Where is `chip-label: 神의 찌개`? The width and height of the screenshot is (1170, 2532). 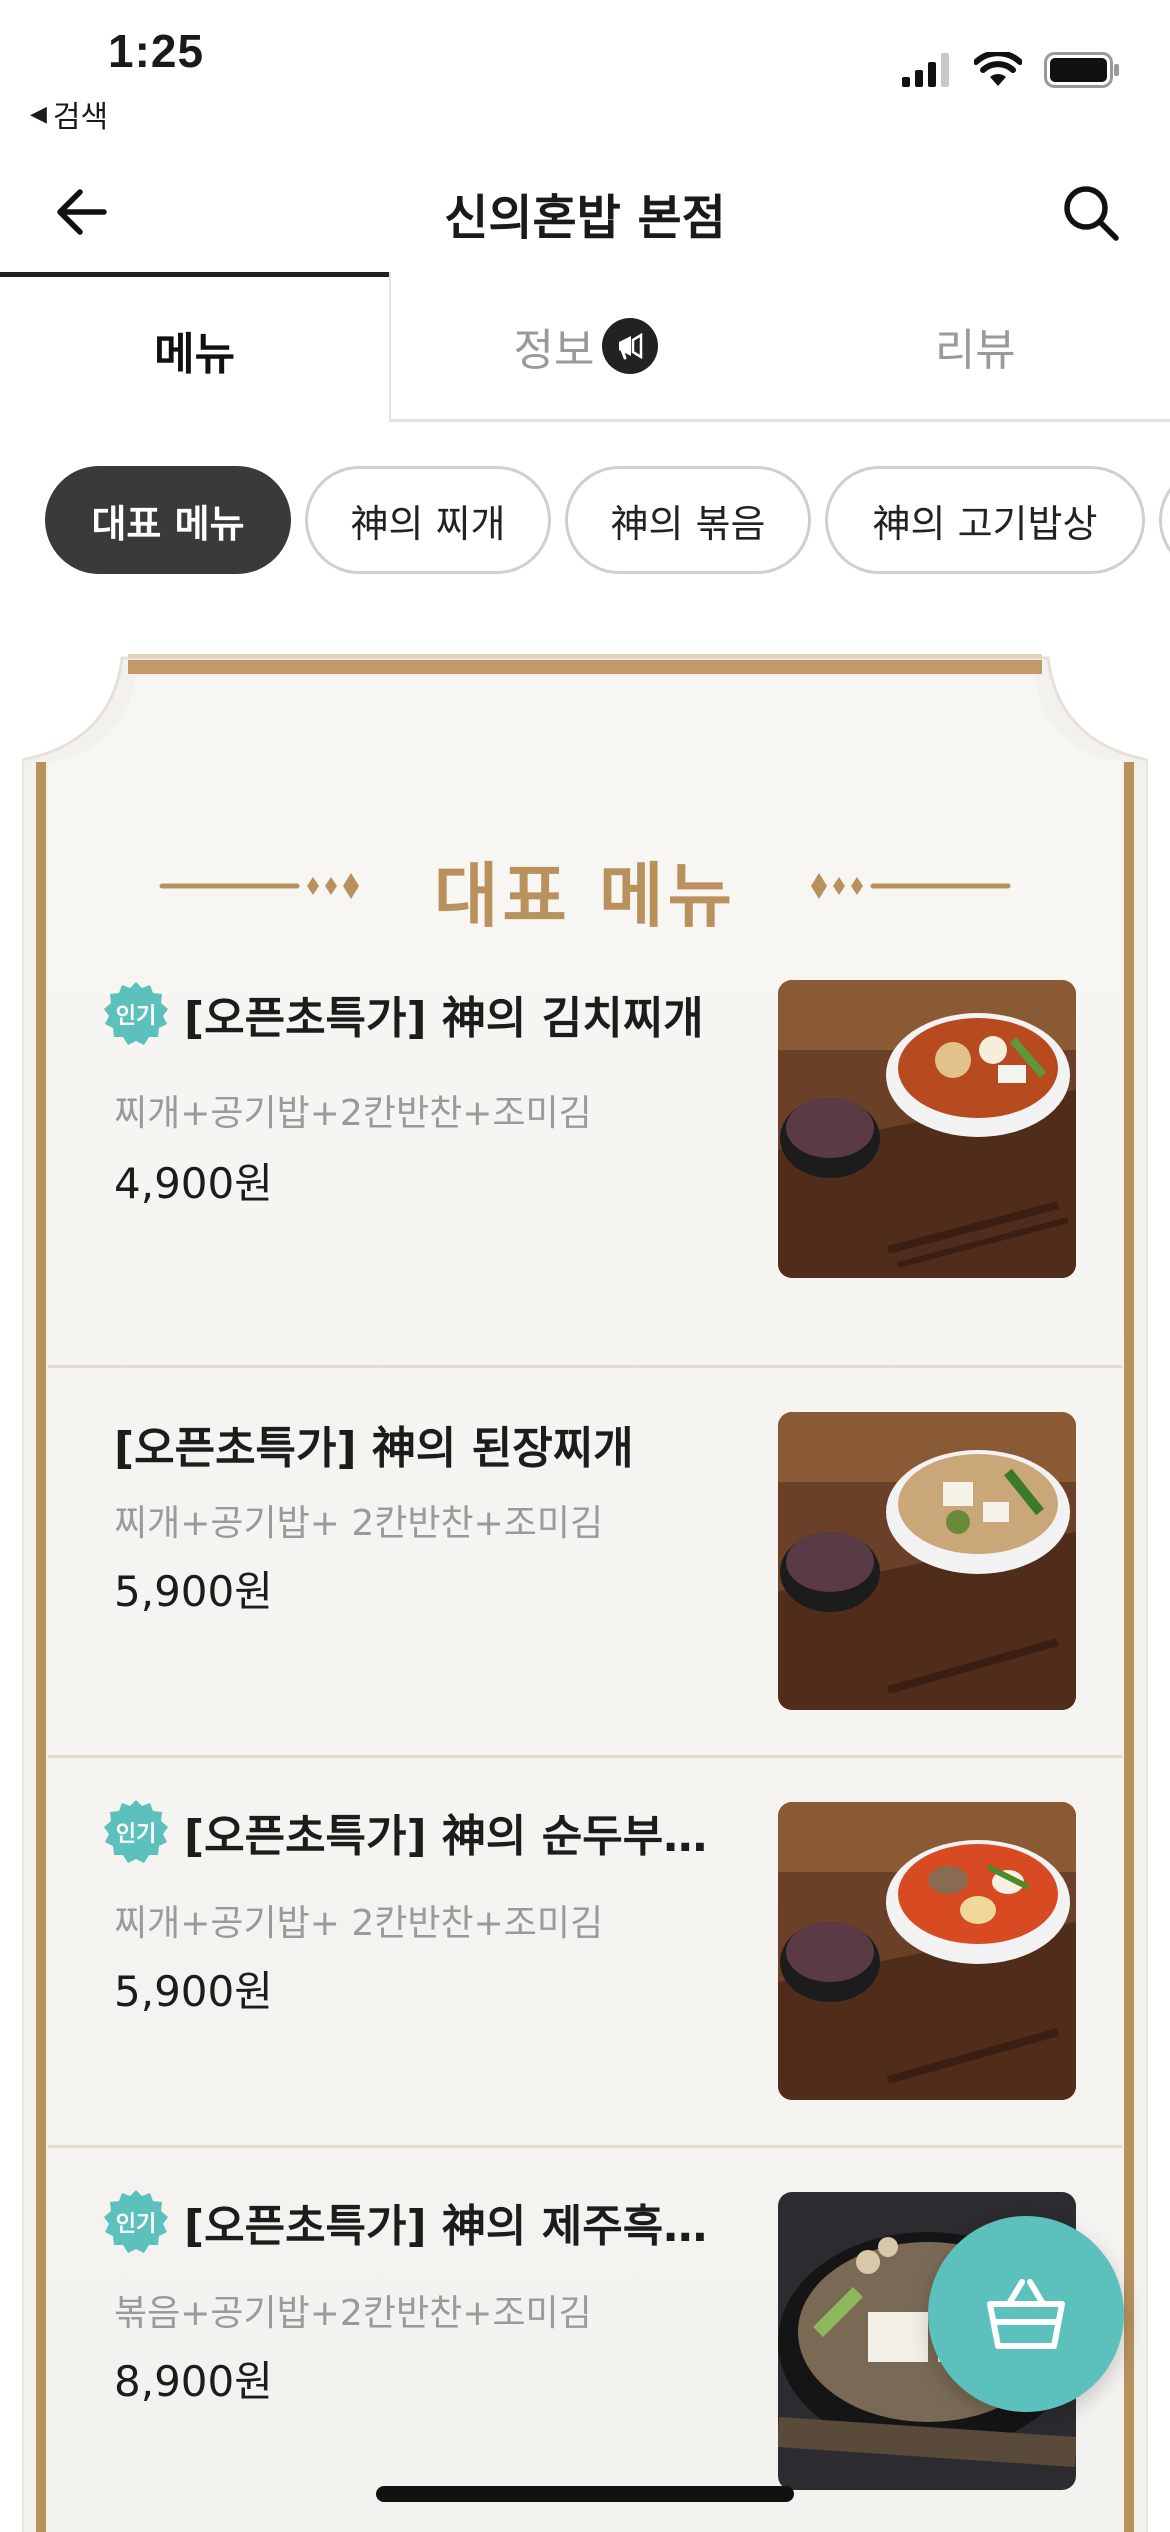
chip-label: 神의 찌개 is located at coordinates (428, 523).